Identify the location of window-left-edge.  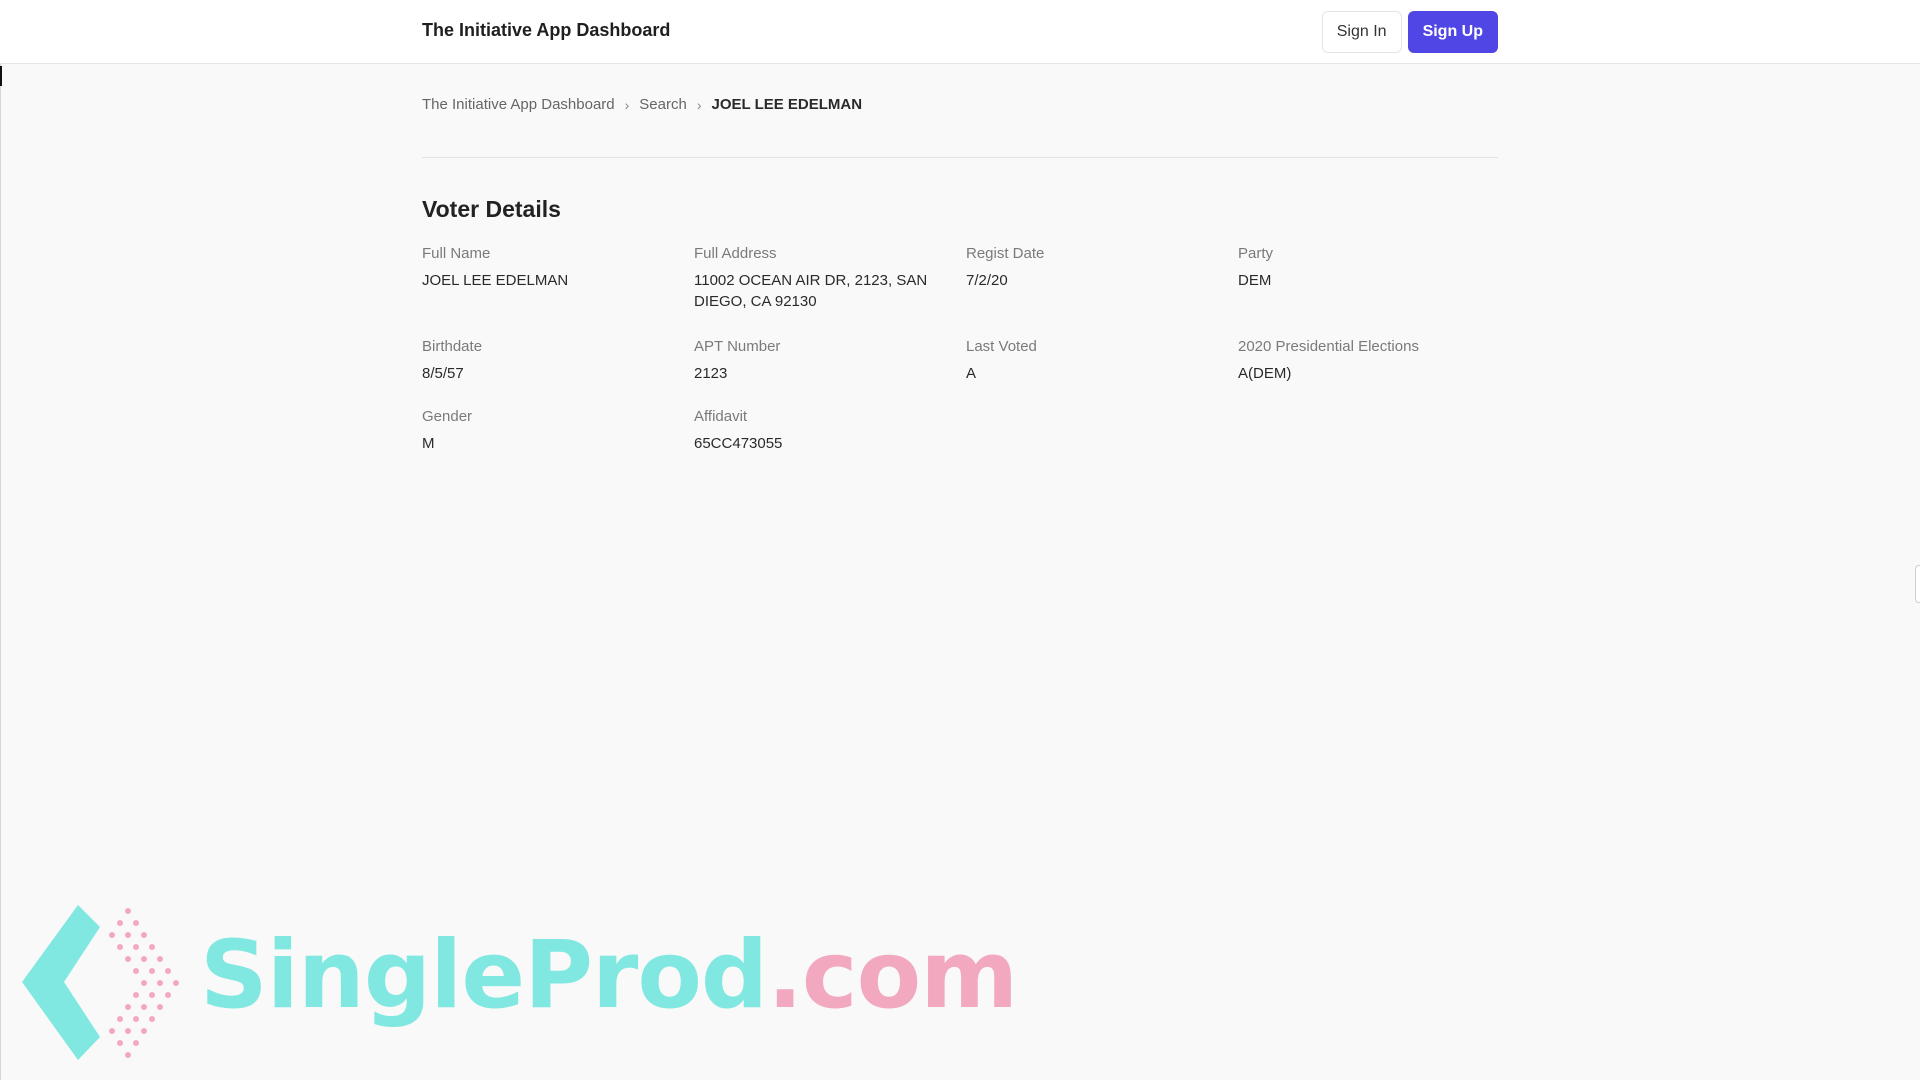
(0, 540).